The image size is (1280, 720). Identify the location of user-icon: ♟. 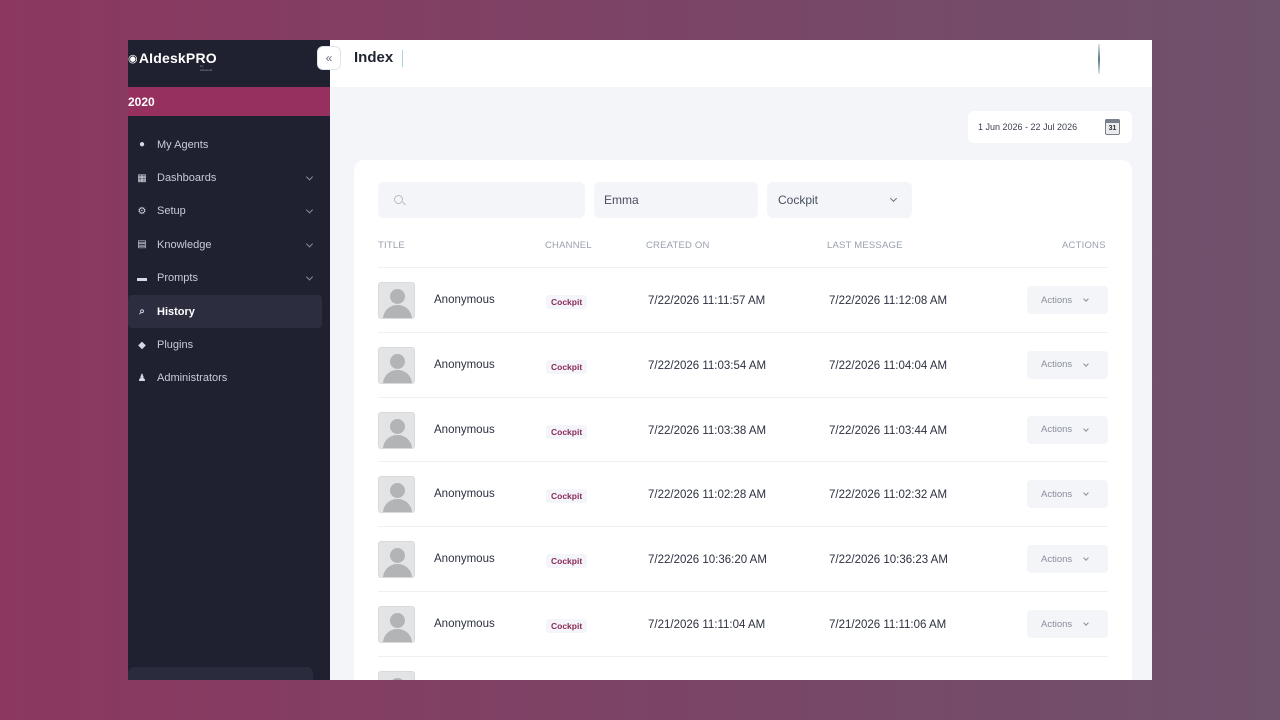
(142, 378).